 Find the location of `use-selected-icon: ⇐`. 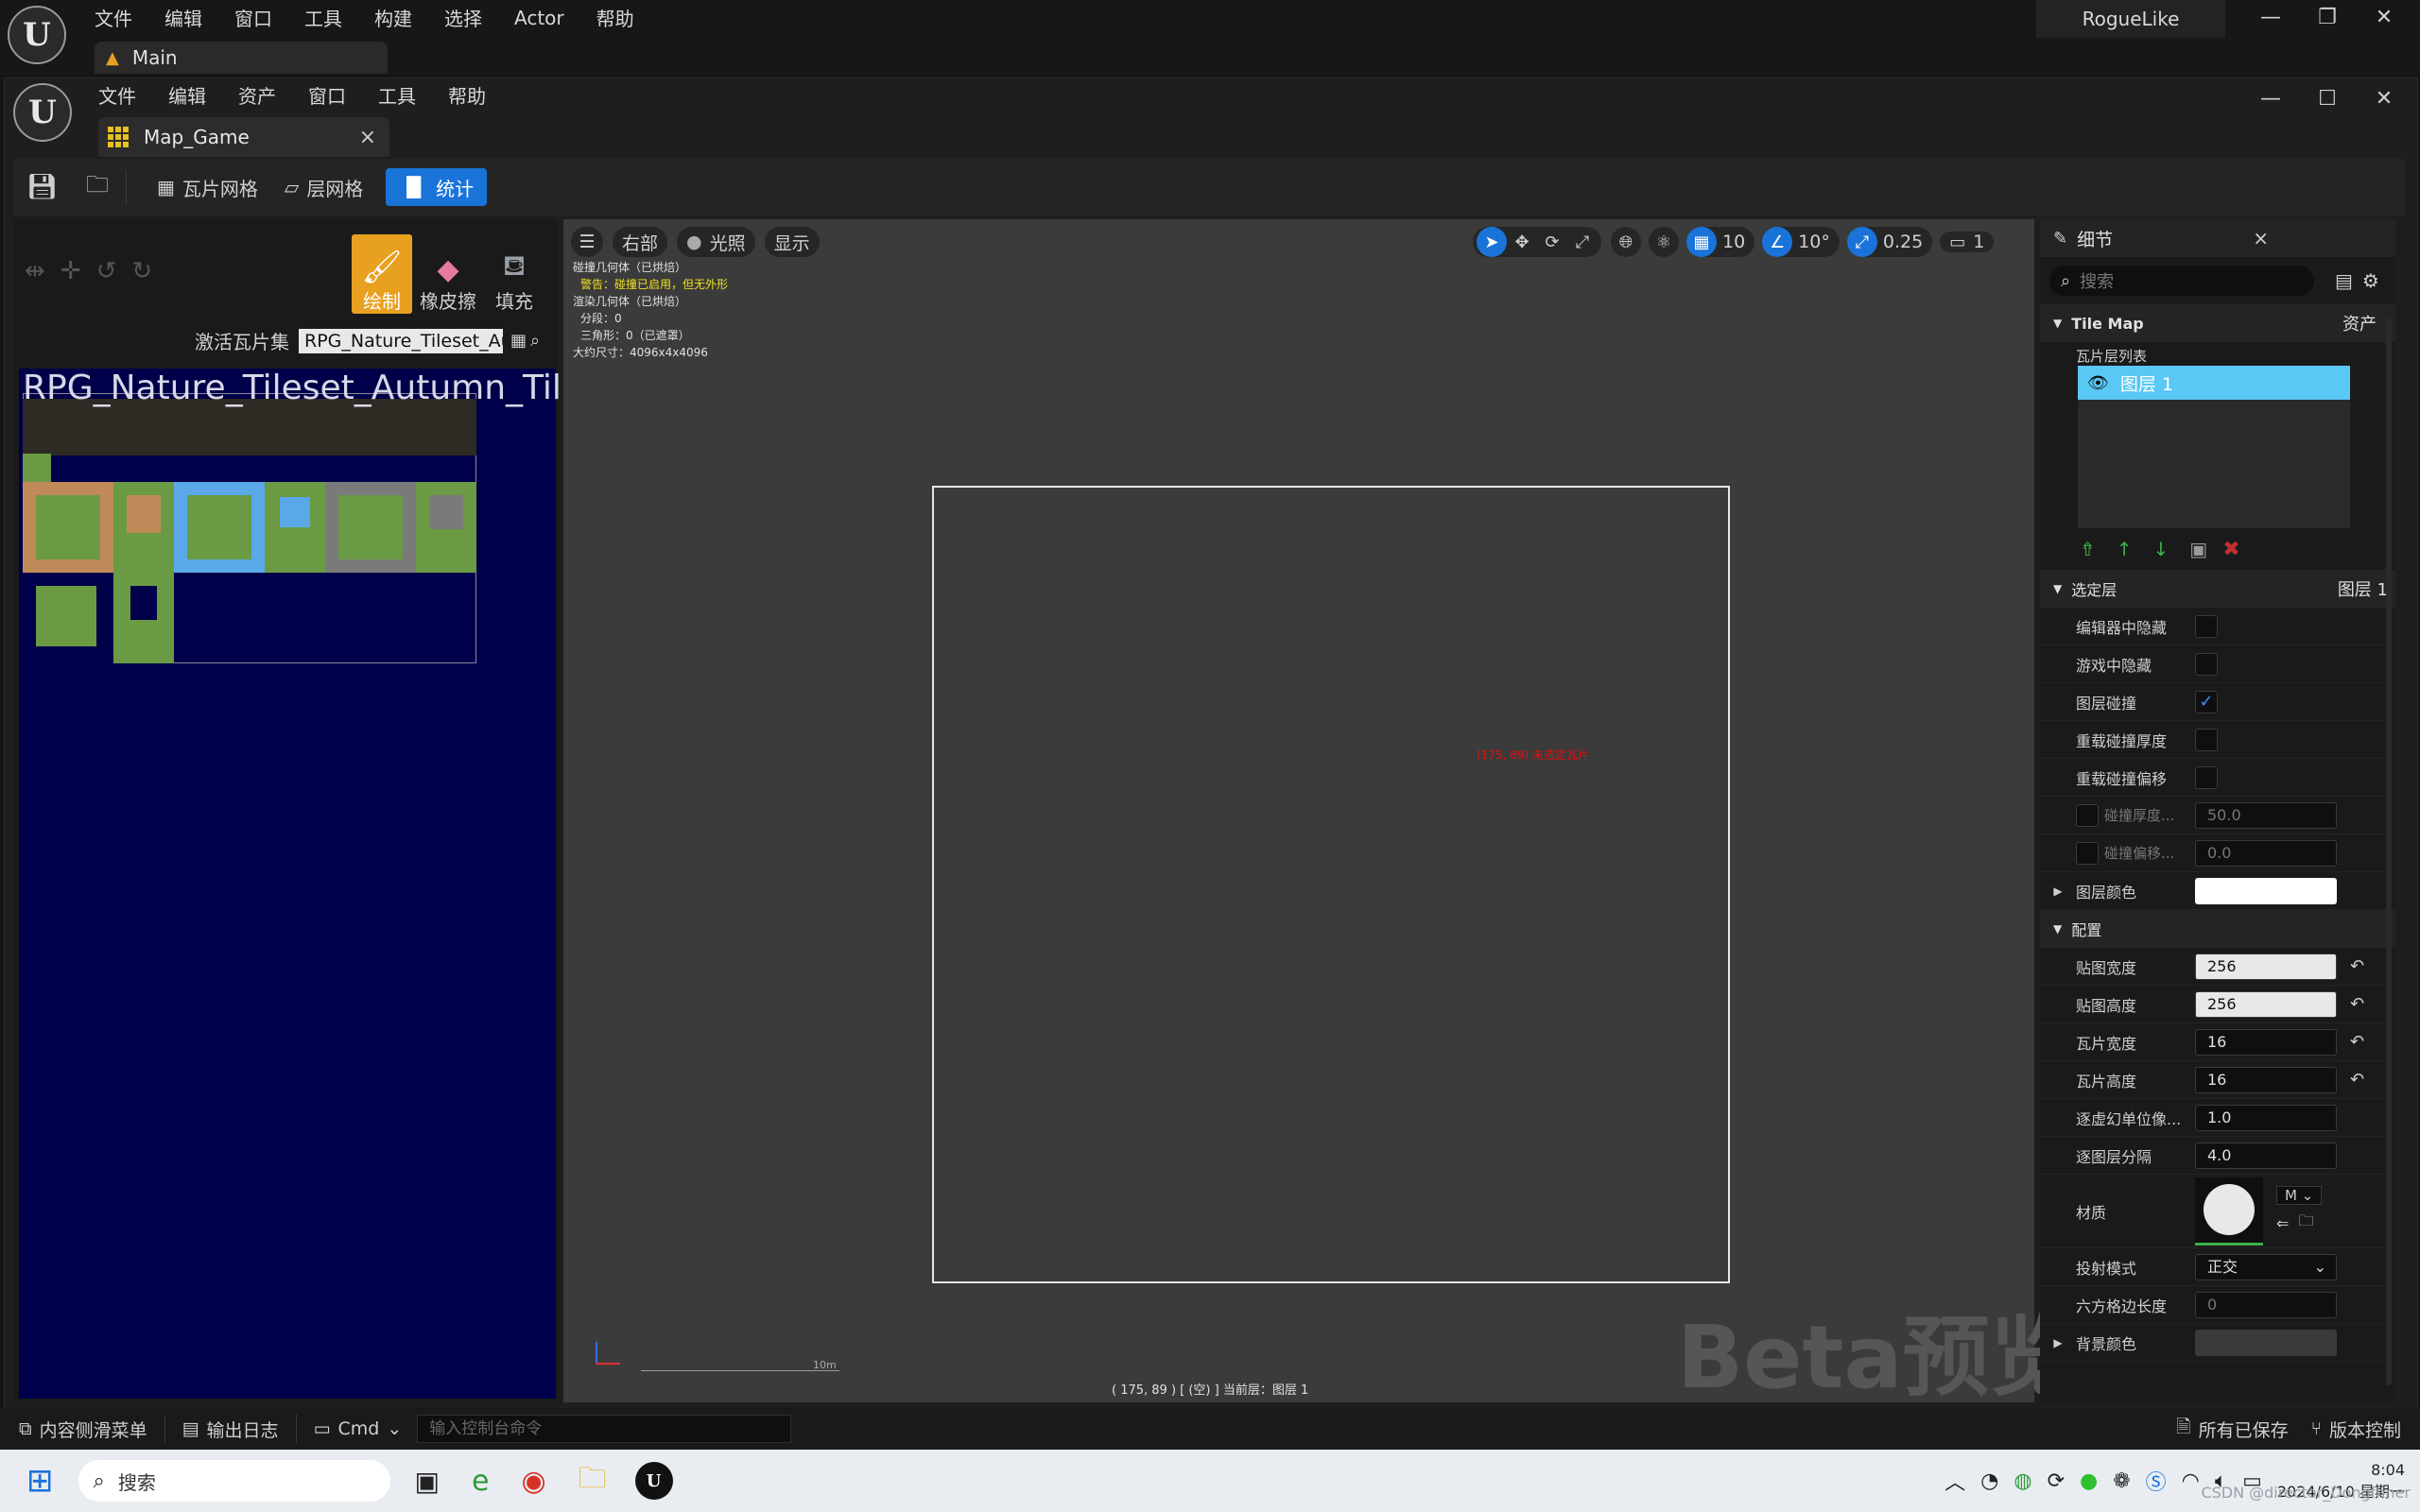

use-selected-icon: ⇐ is located at coordinates (2282, 1223).